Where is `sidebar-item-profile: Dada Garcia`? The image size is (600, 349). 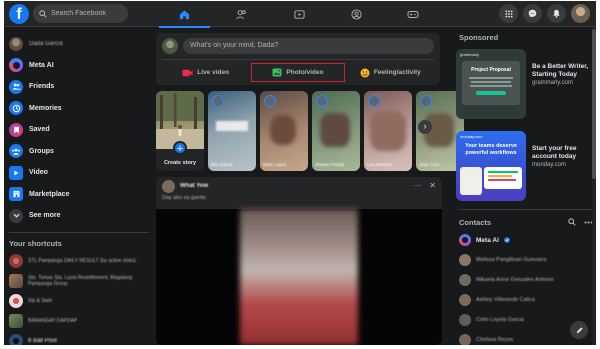 sidebar-item-profile: Dada Garcia is located at coordinates (79, 44).